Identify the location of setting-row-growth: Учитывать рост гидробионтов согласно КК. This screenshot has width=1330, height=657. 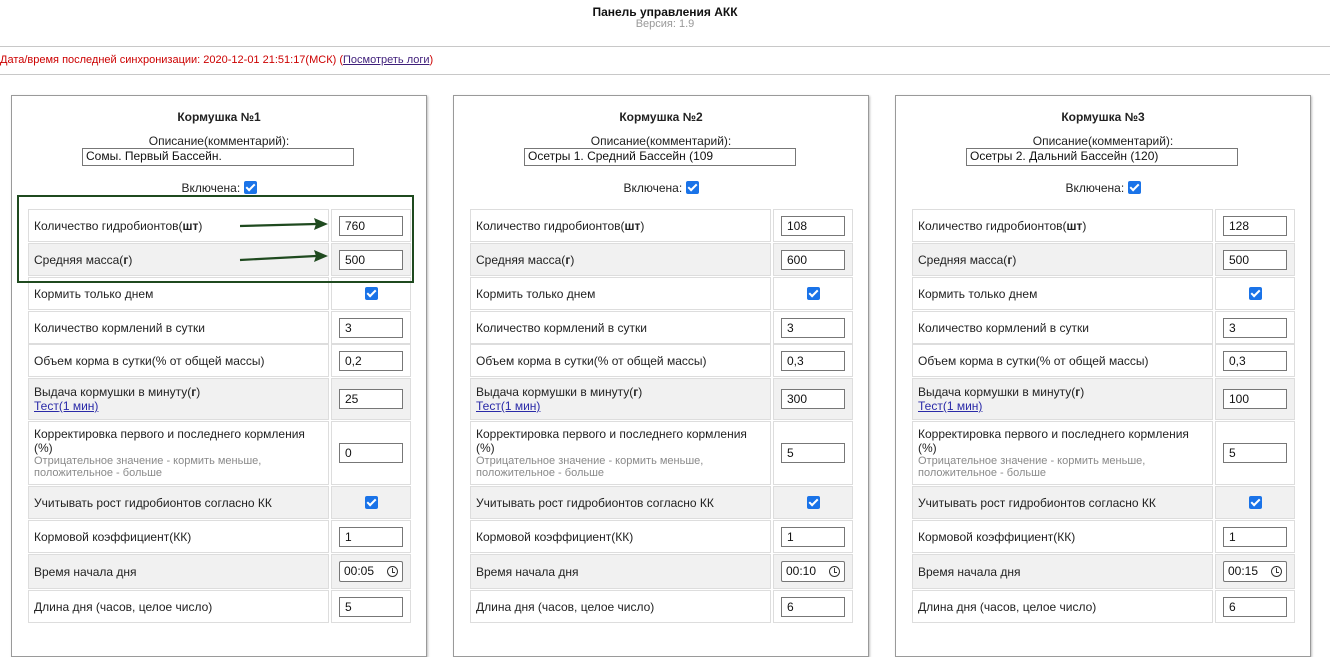
(661, 502).